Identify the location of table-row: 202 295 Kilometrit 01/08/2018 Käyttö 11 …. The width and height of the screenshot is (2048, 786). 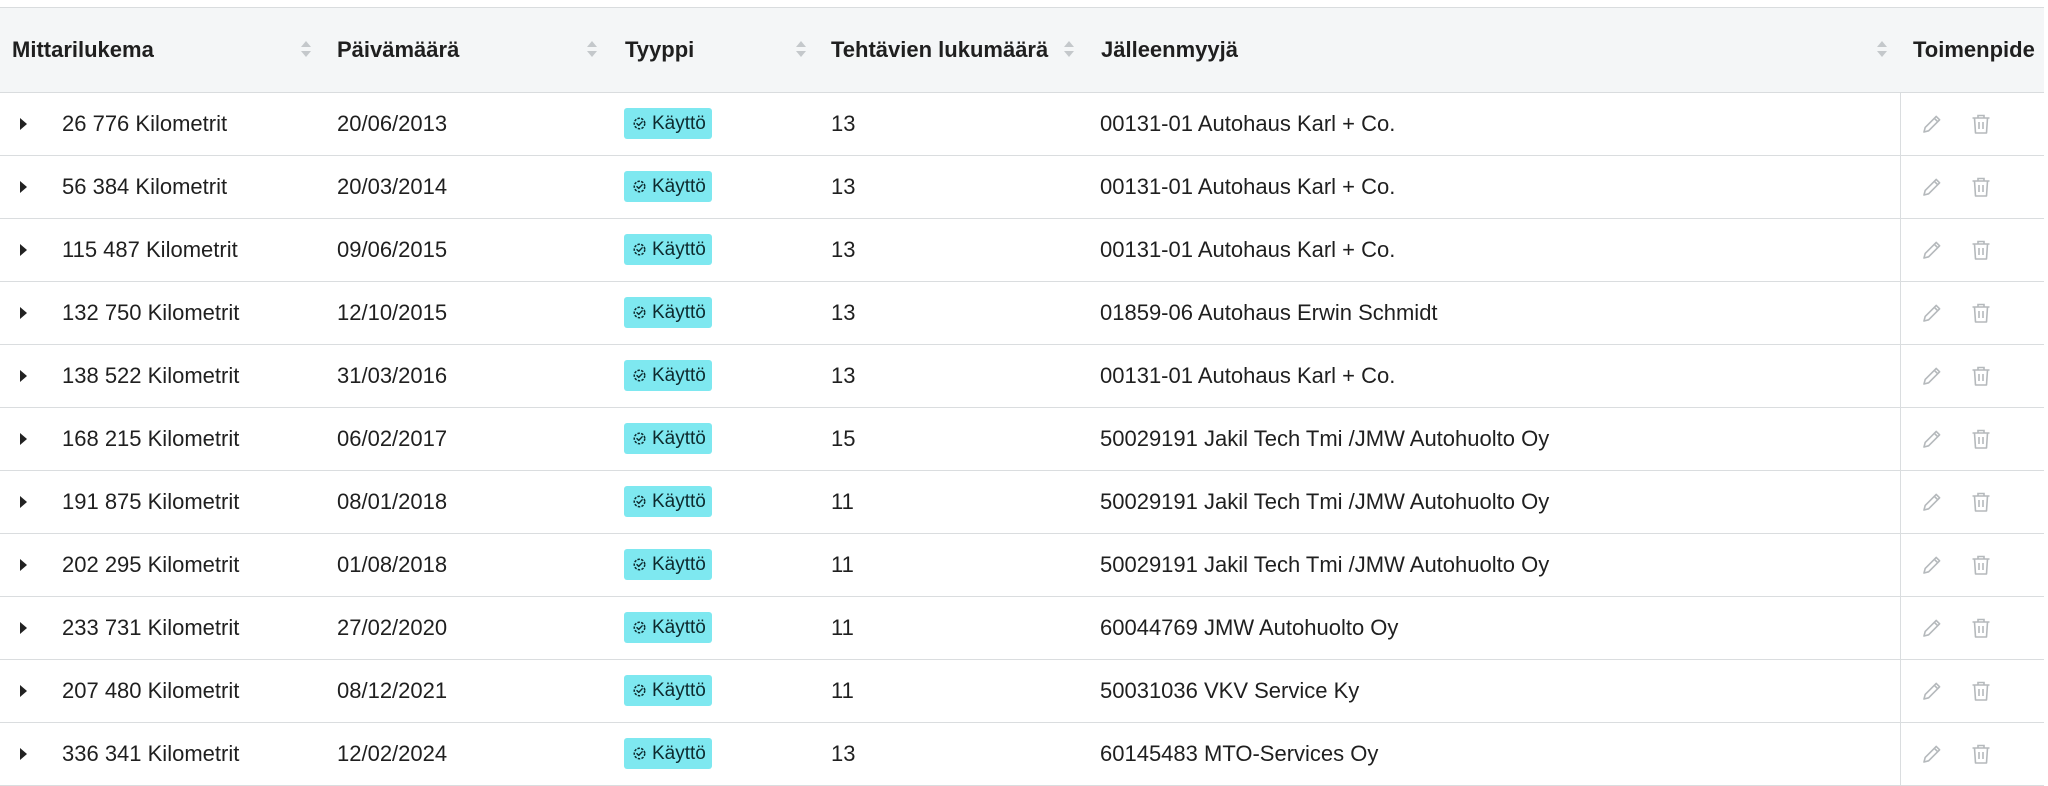
(1022, 565).